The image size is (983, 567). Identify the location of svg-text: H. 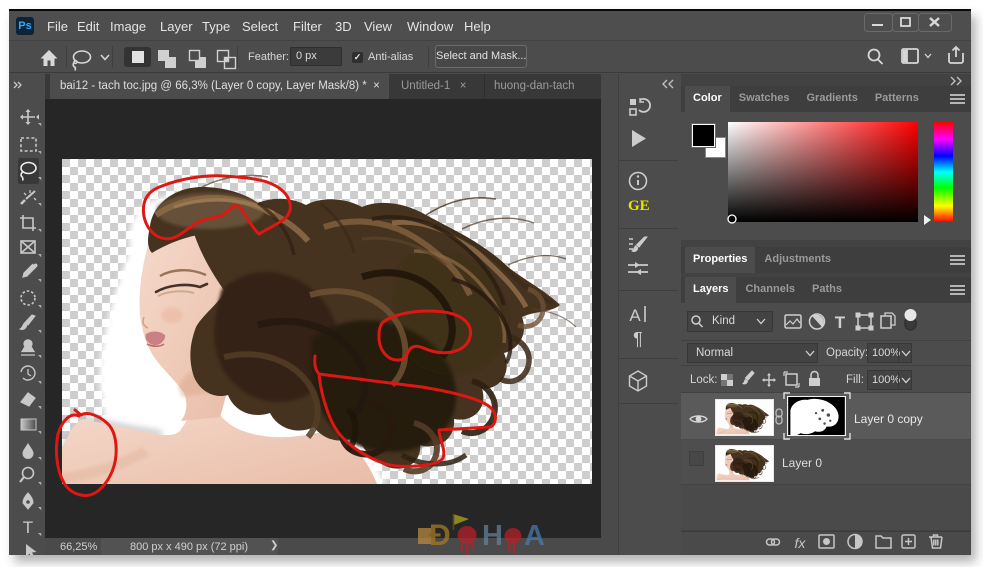
(492, 536).